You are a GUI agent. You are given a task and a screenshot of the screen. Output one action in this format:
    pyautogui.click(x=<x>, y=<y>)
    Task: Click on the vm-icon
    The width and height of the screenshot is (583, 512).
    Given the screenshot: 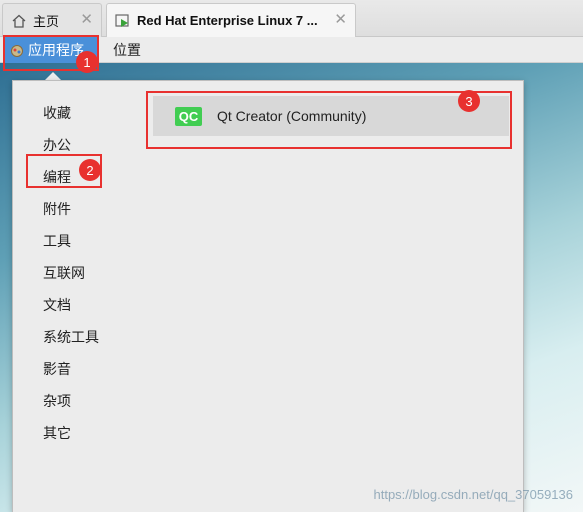 What is the action you would take?
    pyautogui.click(x=123, y=21)
    